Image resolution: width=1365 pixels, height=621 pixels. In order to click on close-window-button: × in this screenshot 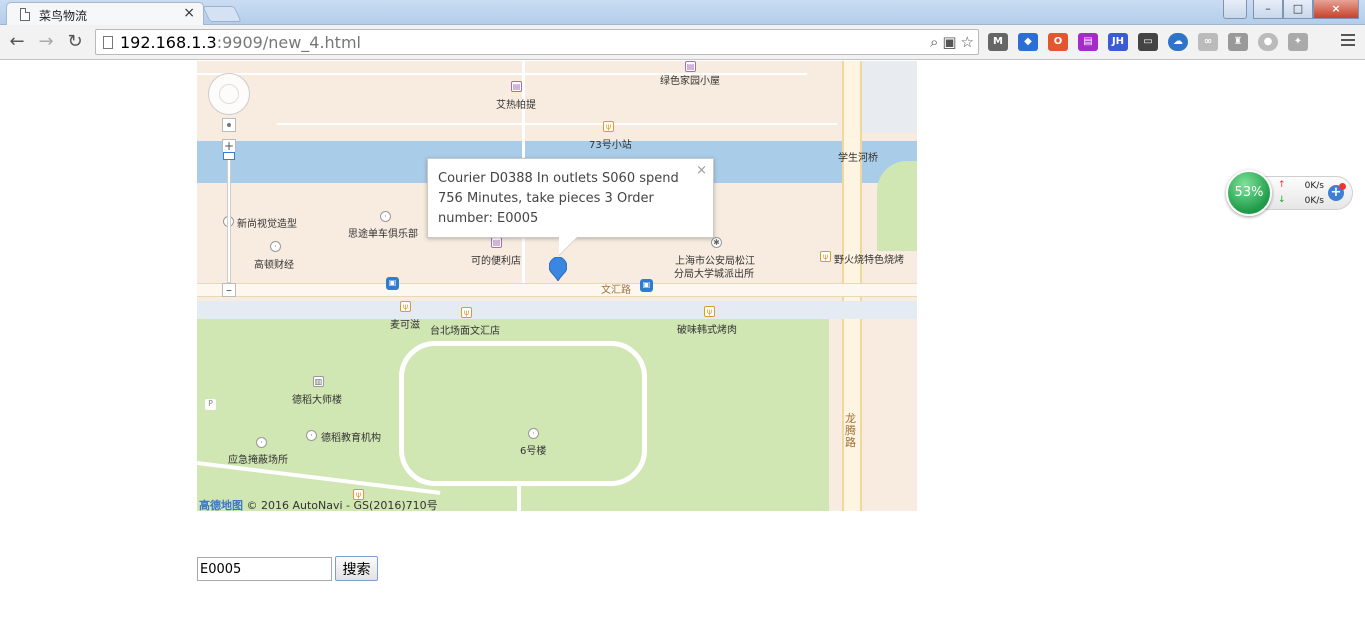, I will do `click(1336, 9)`.